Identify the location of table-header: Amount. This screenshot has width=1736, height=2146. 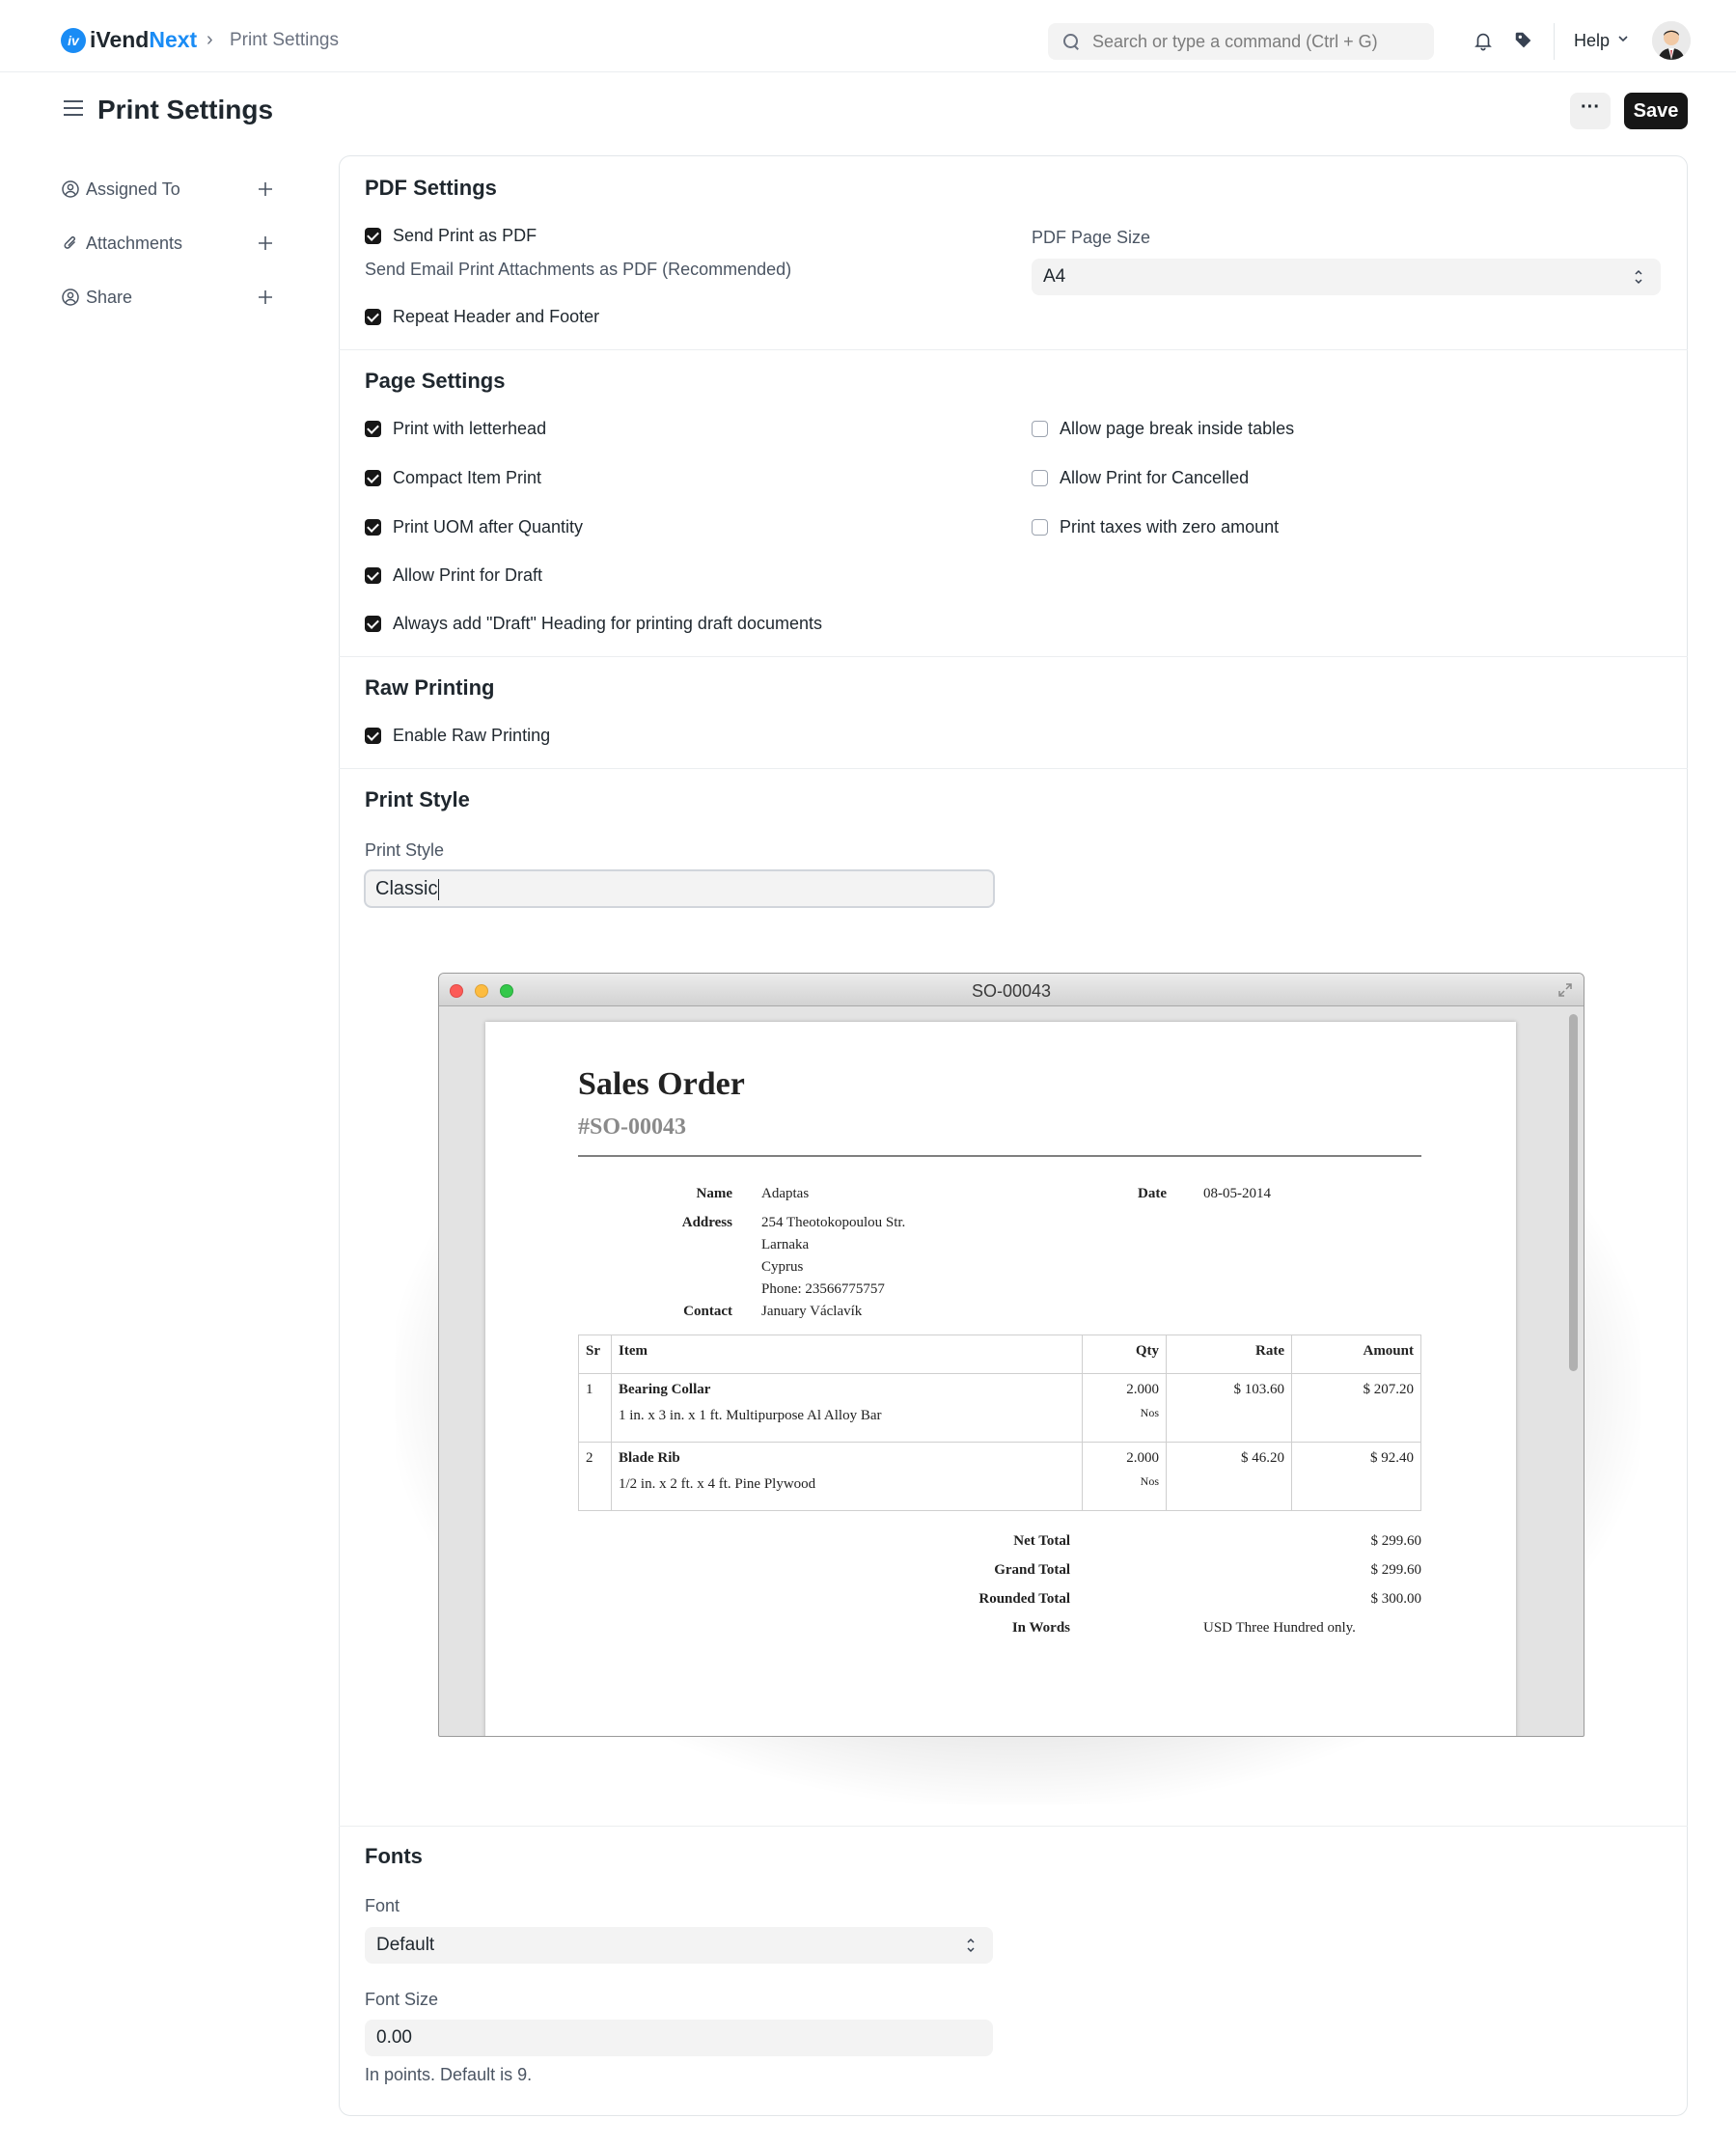
(1356, 1354).